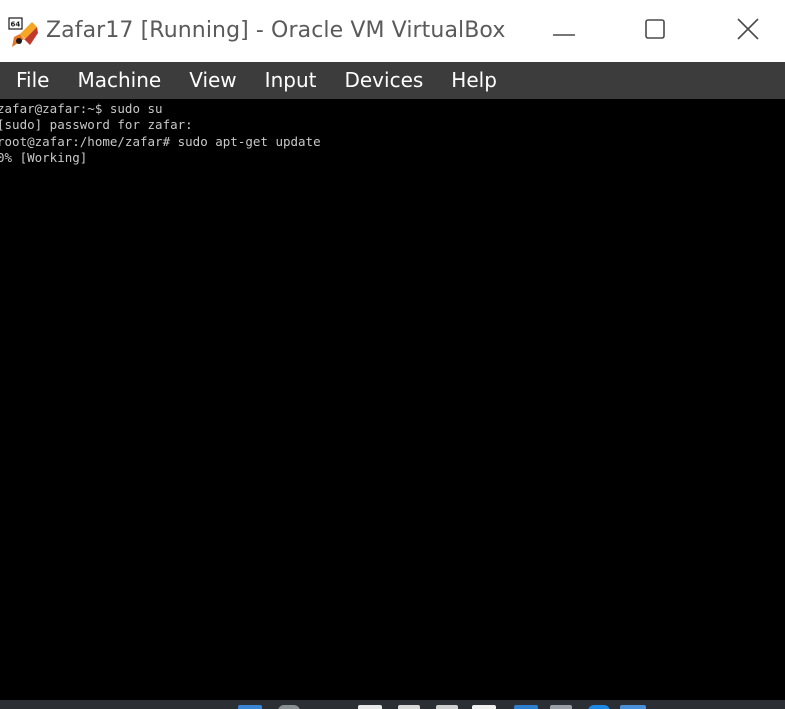 The width and height of the screenshot is (785, 709). I want to click on menu-help: Help, so click(474, 80).